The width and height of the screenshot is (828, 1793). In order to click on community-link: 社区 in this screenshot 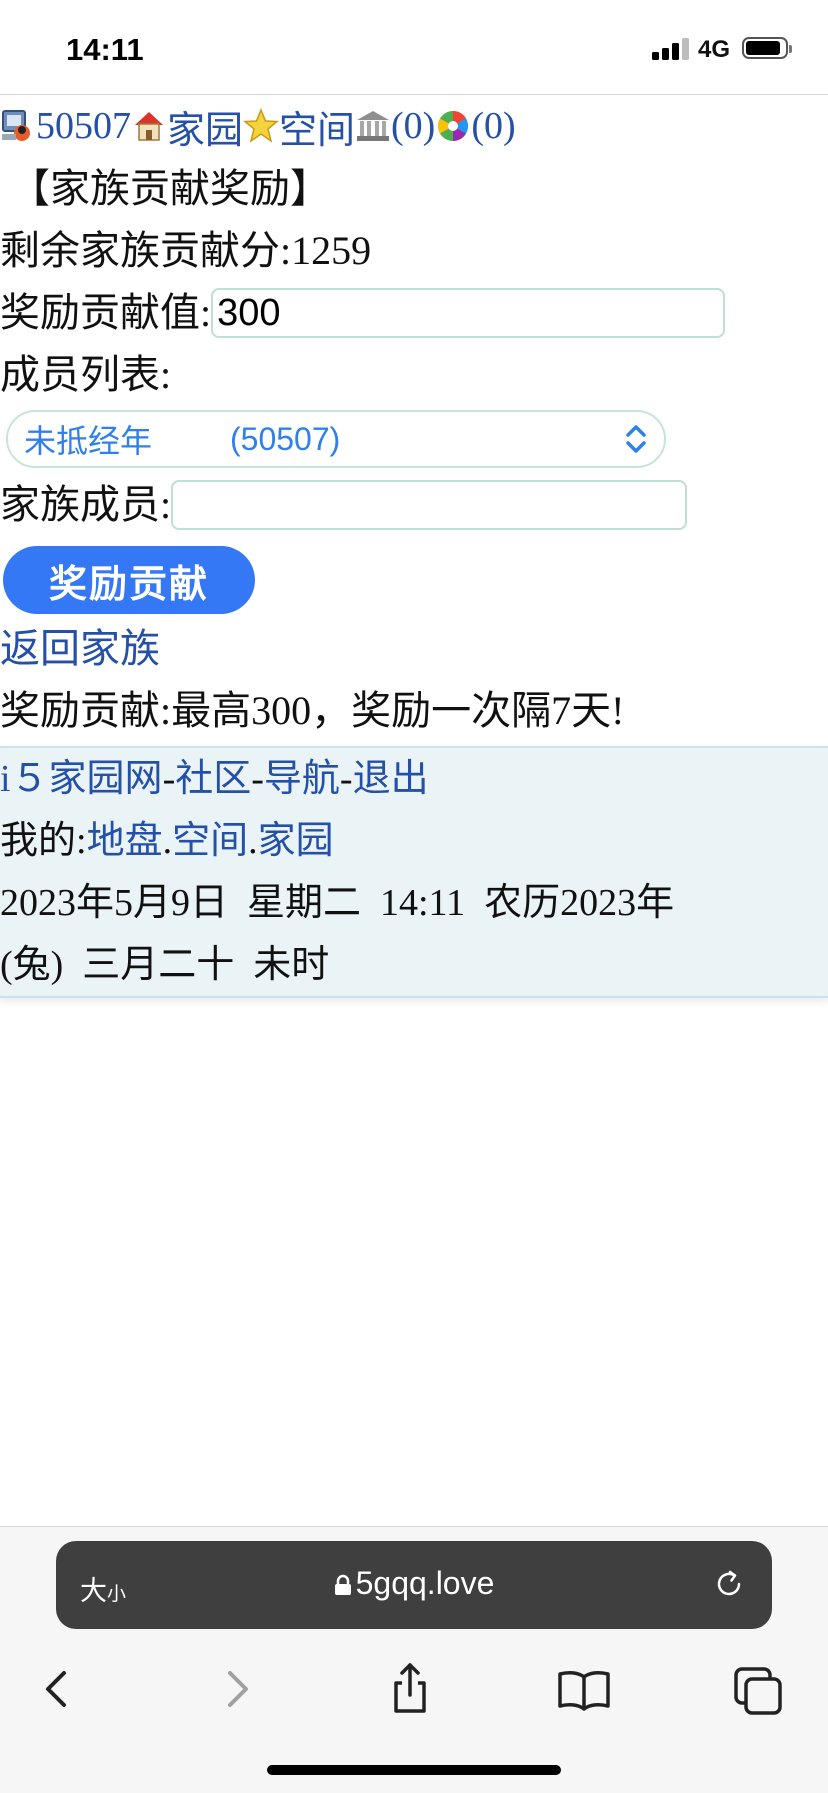, I will do `click(213, 779)`.